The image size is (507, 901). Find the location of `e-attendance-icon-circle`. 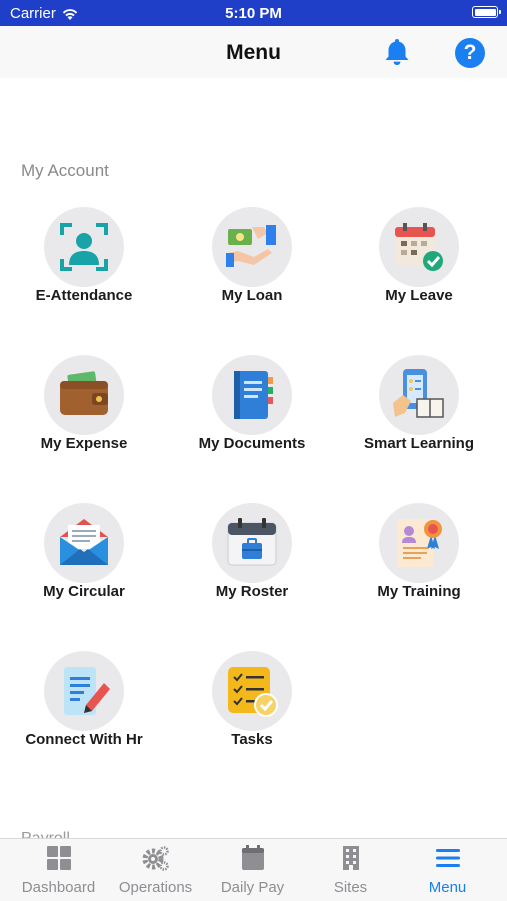

e-attendance-icon-circle is located at coordinates (84, 247).